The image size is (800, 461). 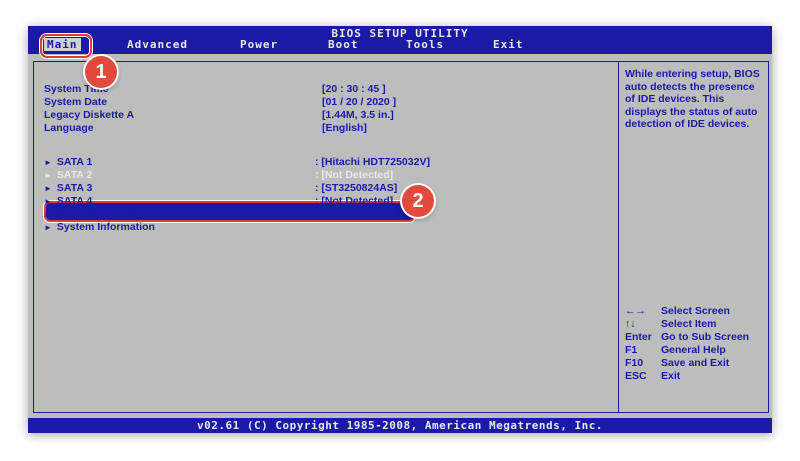 I want to click on sata1-item: ► SATA 1, so click(x=68, y=162).